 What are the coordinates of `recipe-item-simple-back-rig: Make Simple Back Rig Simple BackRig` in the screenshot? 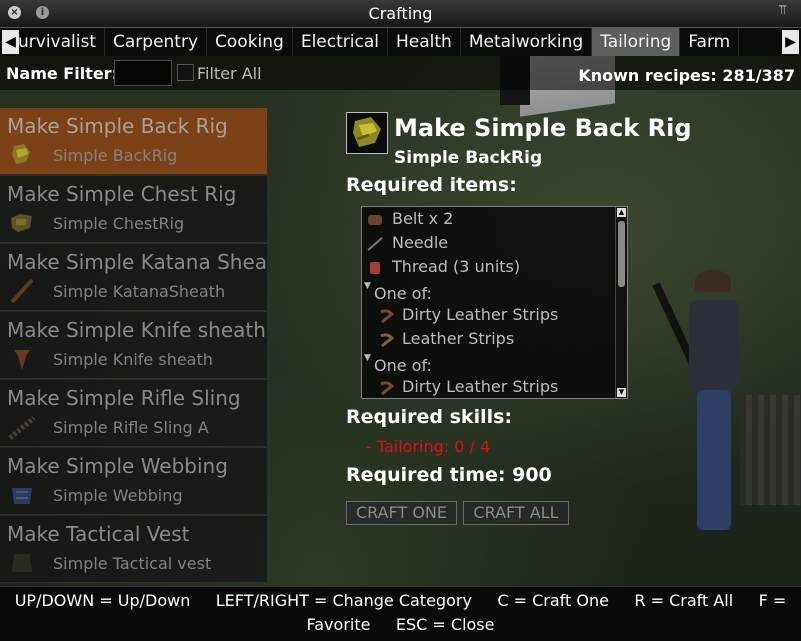 It's located at (133, 141).